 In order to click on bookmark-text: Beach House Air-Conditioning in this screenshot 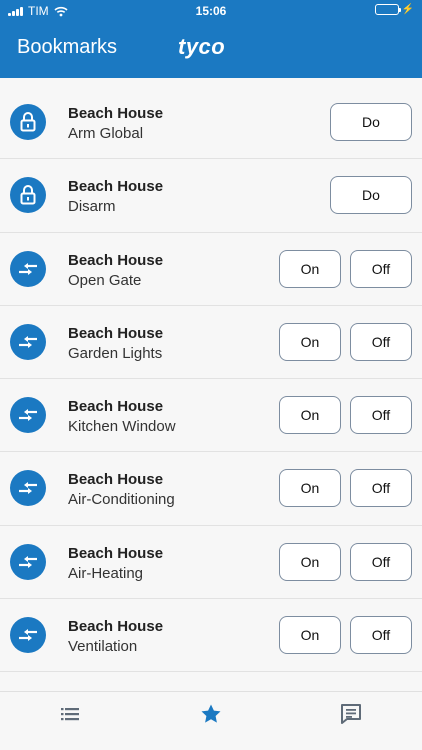, I will do `click(121, 490)`.